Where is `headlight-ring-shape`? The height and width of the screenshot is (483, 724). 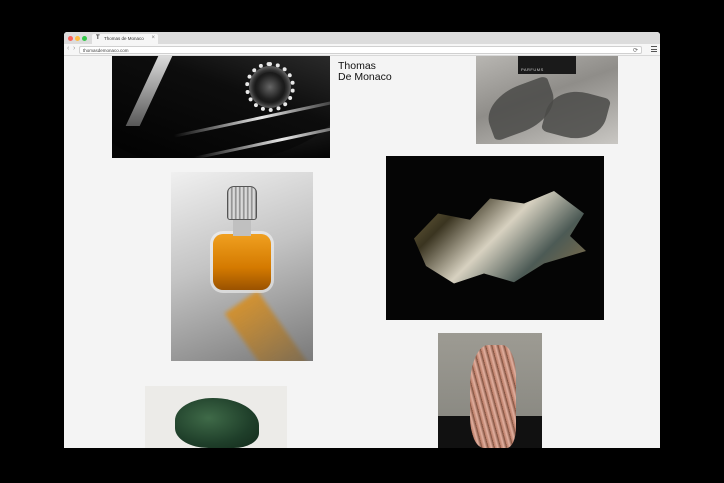
headlight-ring-shape is located at coordinates (270, 87).